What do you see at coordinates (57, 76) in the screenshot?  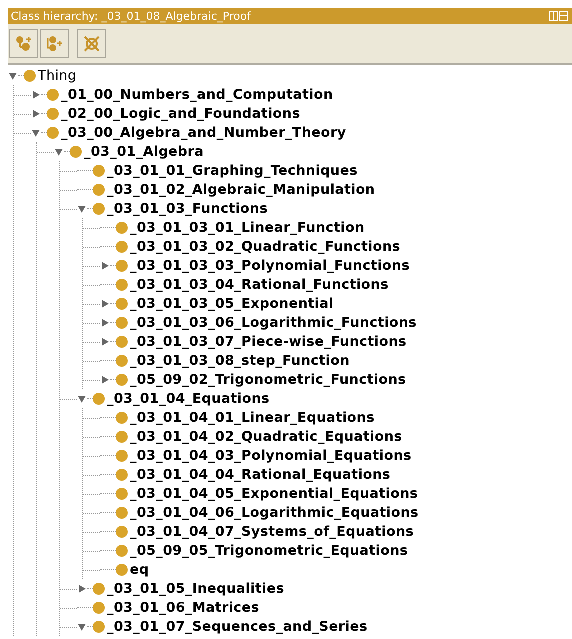 I see `class-label: Thing` at bounding box center [57, 76].